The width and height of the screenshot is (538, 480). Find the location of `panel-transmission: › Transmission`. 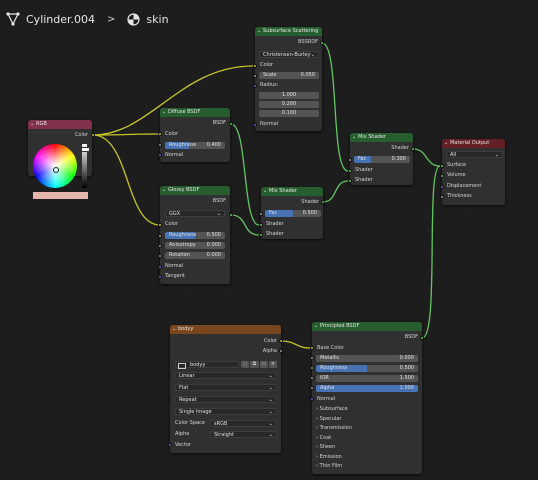

panel-transmission: › Transmission is located at coordinates (334, 428).